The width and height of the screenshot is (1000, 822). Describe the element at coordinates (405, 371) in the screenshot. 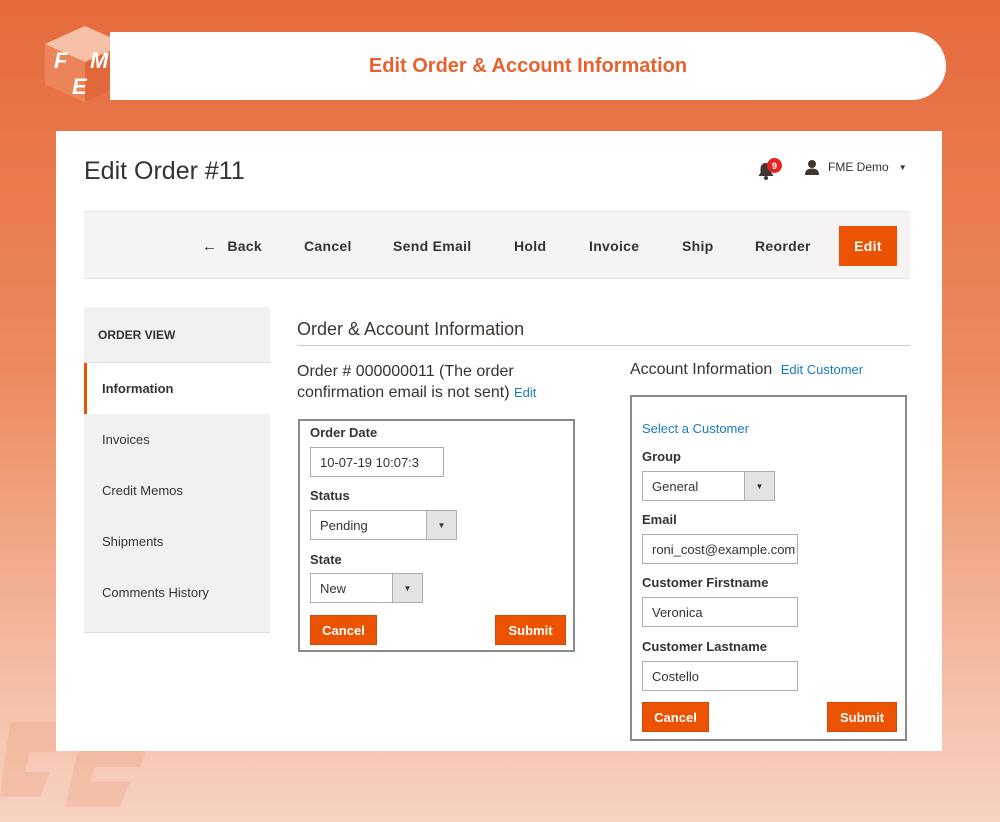

I see `order-heading-line1: Order # 000000011 (The order` at that location.